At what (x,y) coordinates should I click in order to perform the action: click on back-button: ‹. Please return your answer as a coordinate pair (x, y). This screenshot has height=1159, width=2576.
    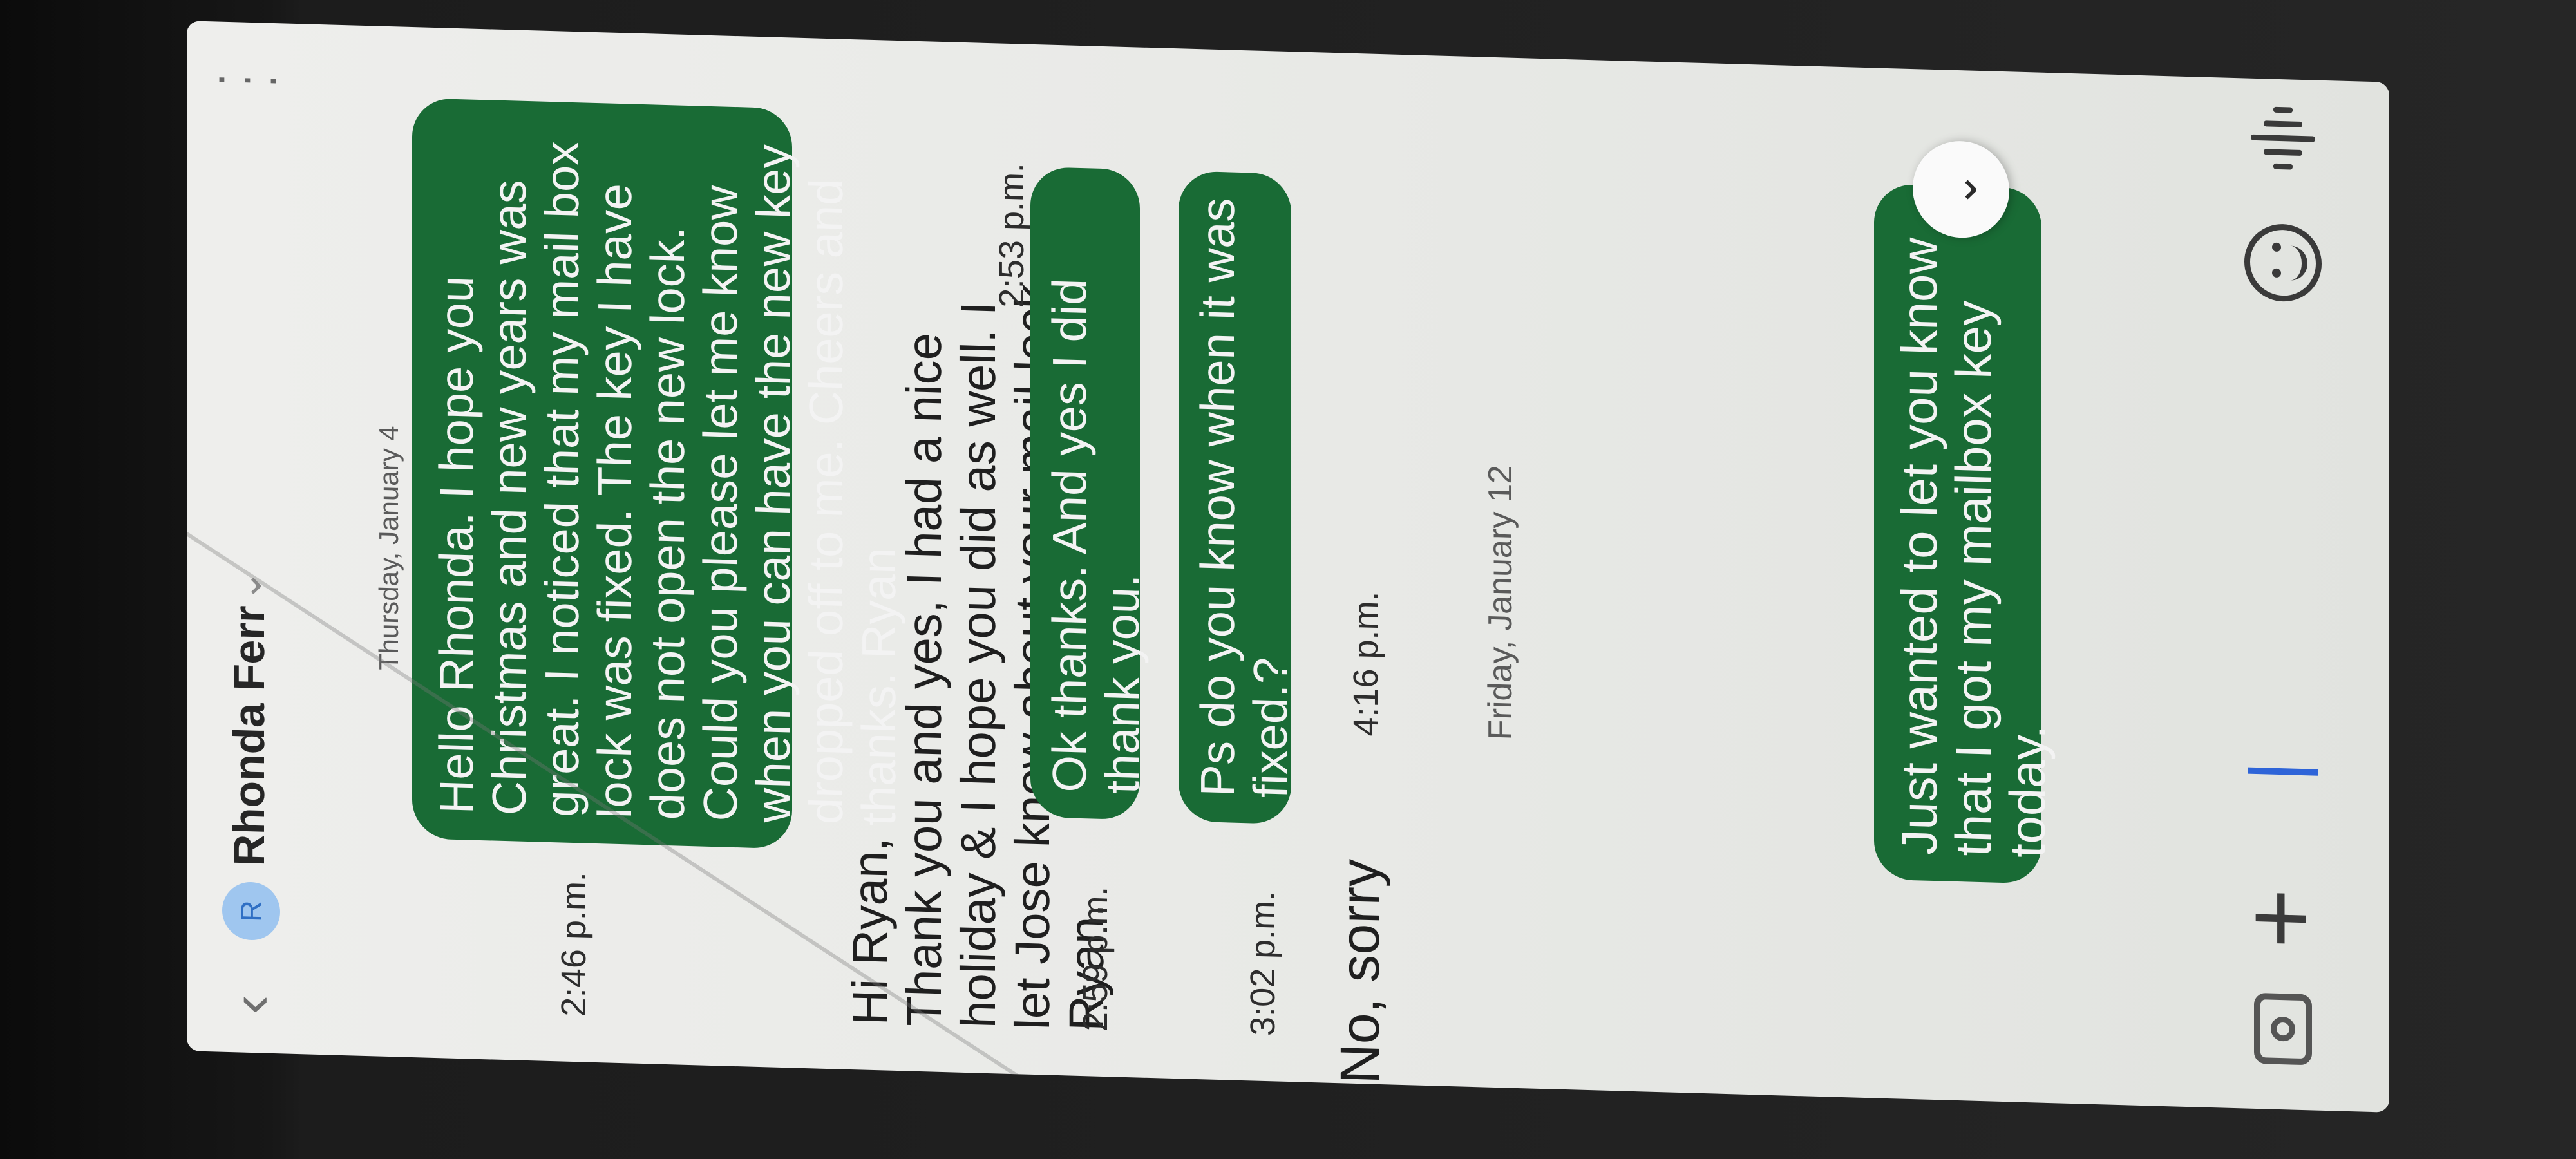
    Looking at the image, I should click on (251, 985).